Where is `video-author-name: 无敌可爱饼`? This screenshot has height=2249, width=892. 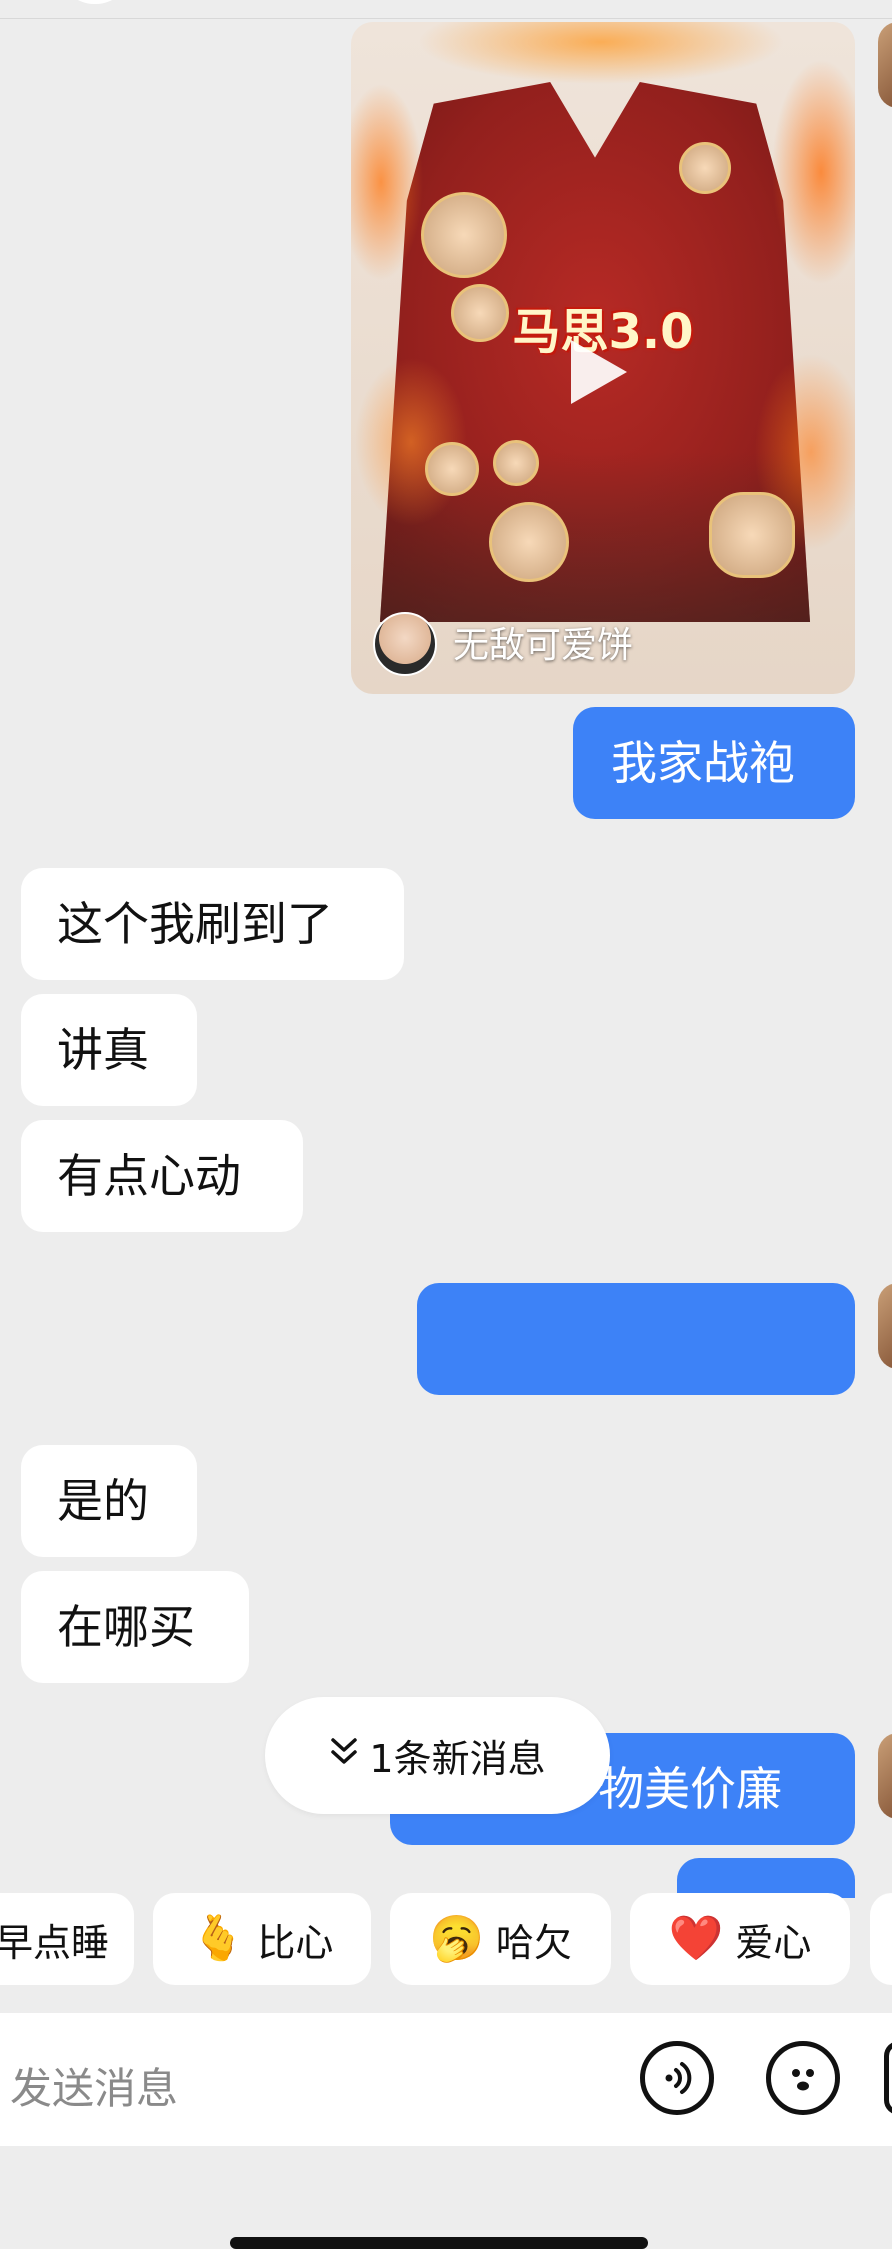
video-author-name: 无敌可爱饼 is located at coordinates (543, 645).